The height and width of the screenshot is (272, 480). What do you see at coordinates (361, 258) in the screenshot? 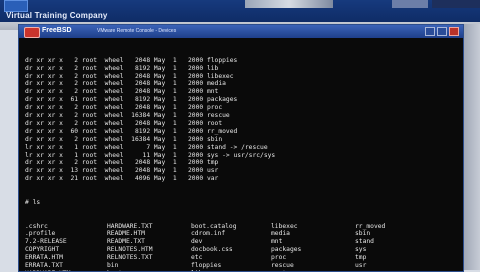
I see `ls-entry: tmp` at bounding box center [361, 258].